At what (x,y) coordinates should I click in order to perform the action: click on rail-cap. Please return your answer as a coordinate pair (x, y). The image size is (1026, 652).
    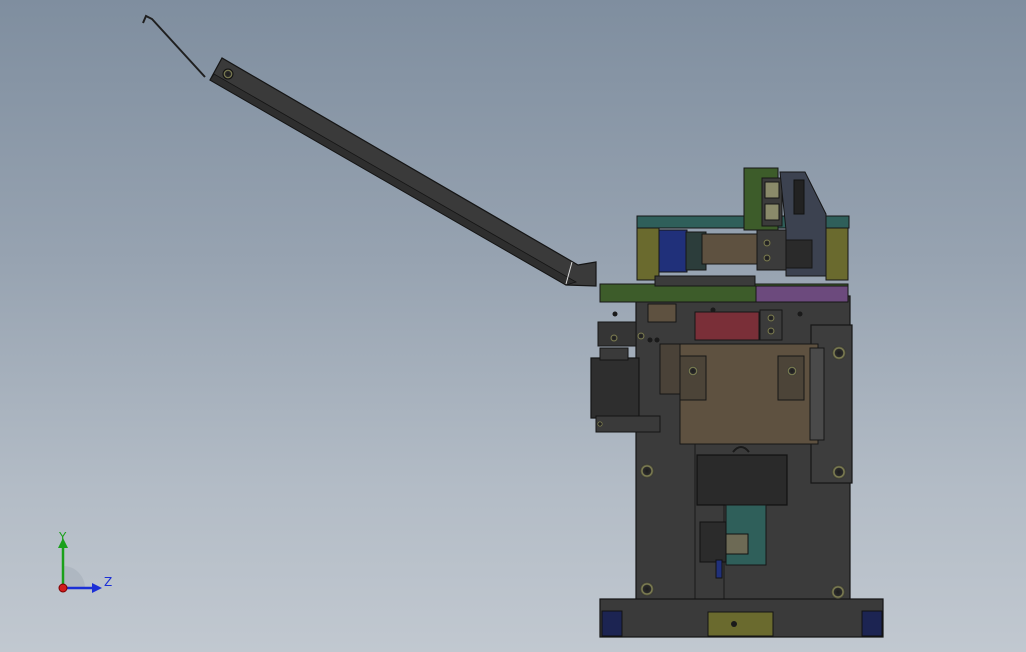
    Looking at the image, I should click on (705, 281).